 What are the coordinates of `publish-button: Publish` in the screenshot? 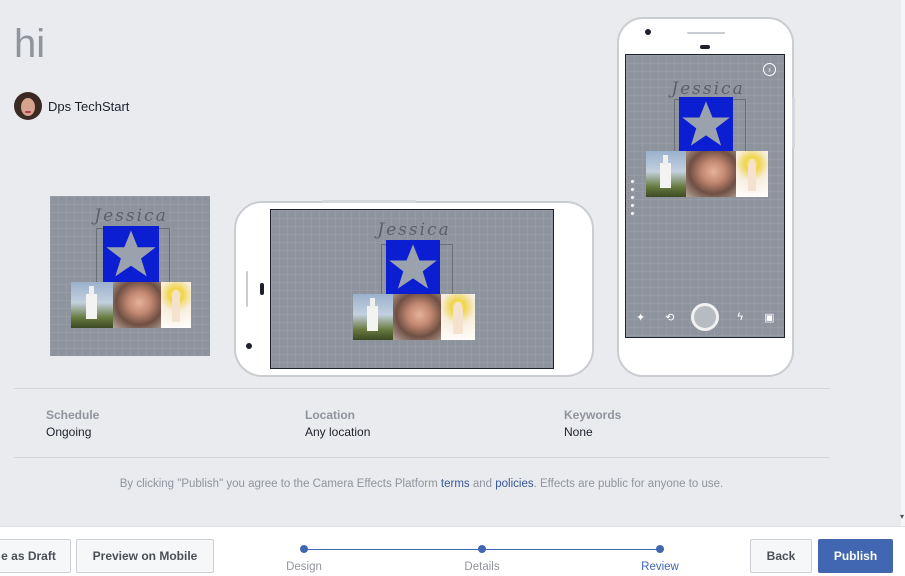 It's located at (855, 556).